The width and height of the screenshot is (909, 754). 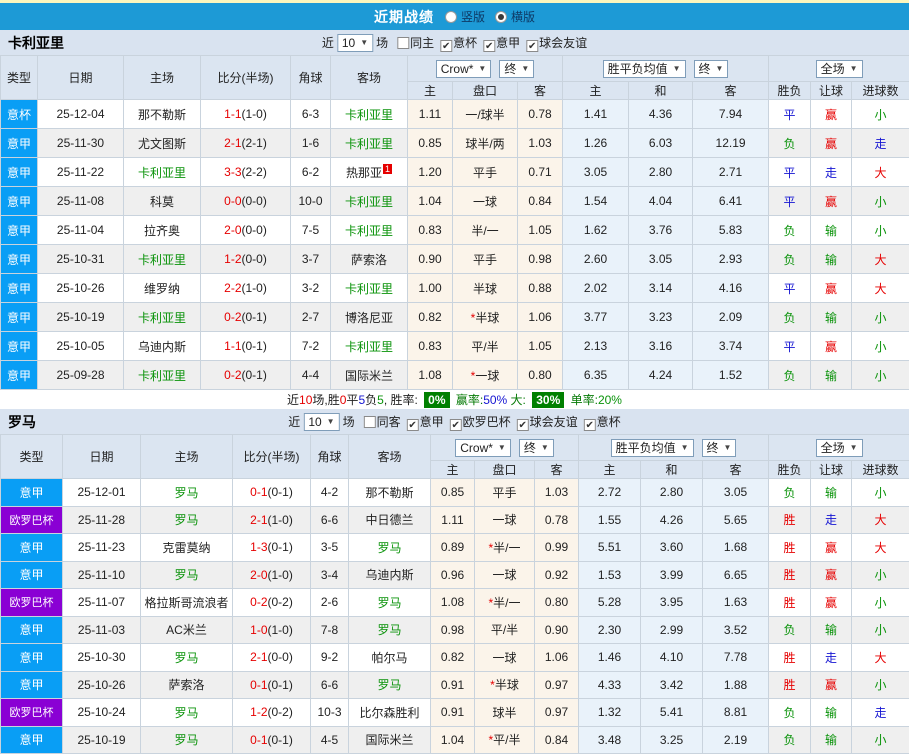 I want to click on sub-header-handicap-result: 让球, so click(x=831, y=470).